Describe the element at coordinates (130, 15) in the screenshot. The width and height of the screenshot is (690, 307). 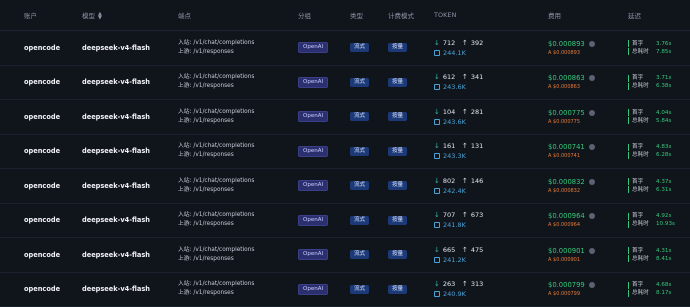
I see `header-model: 模型▲▼` at that location.